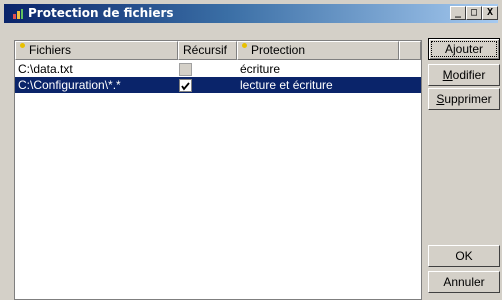 Image resolution: width=502 pixels, height=300 pixels. What do you see at coordinates (96, 50) in the screenshot?
I see `column-header-files: Fichiers` at bounding box center [96, 50].